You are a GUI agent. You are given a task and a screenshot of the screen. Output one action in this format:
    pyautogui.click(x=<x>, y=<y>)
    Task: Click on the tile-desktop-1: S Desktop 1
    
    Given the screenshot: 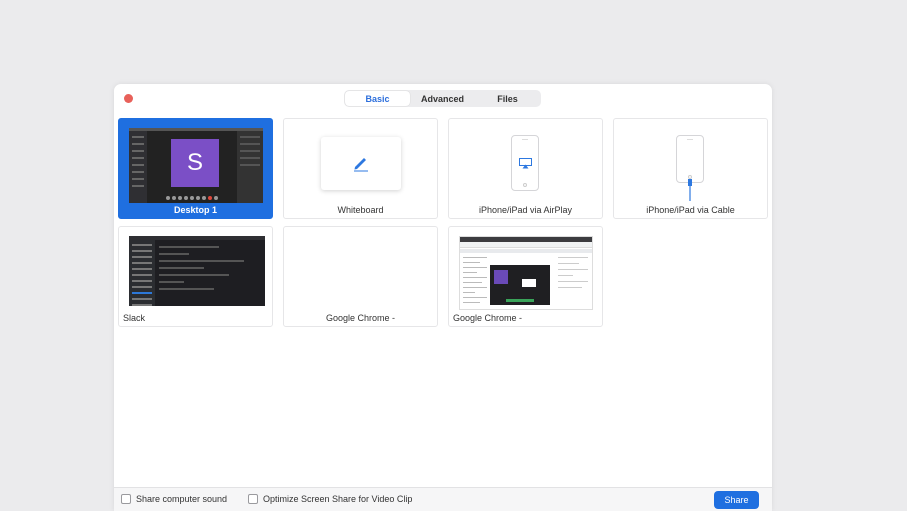 What is the action you would take?
    pyautogui.click(x=195, y=168)
    